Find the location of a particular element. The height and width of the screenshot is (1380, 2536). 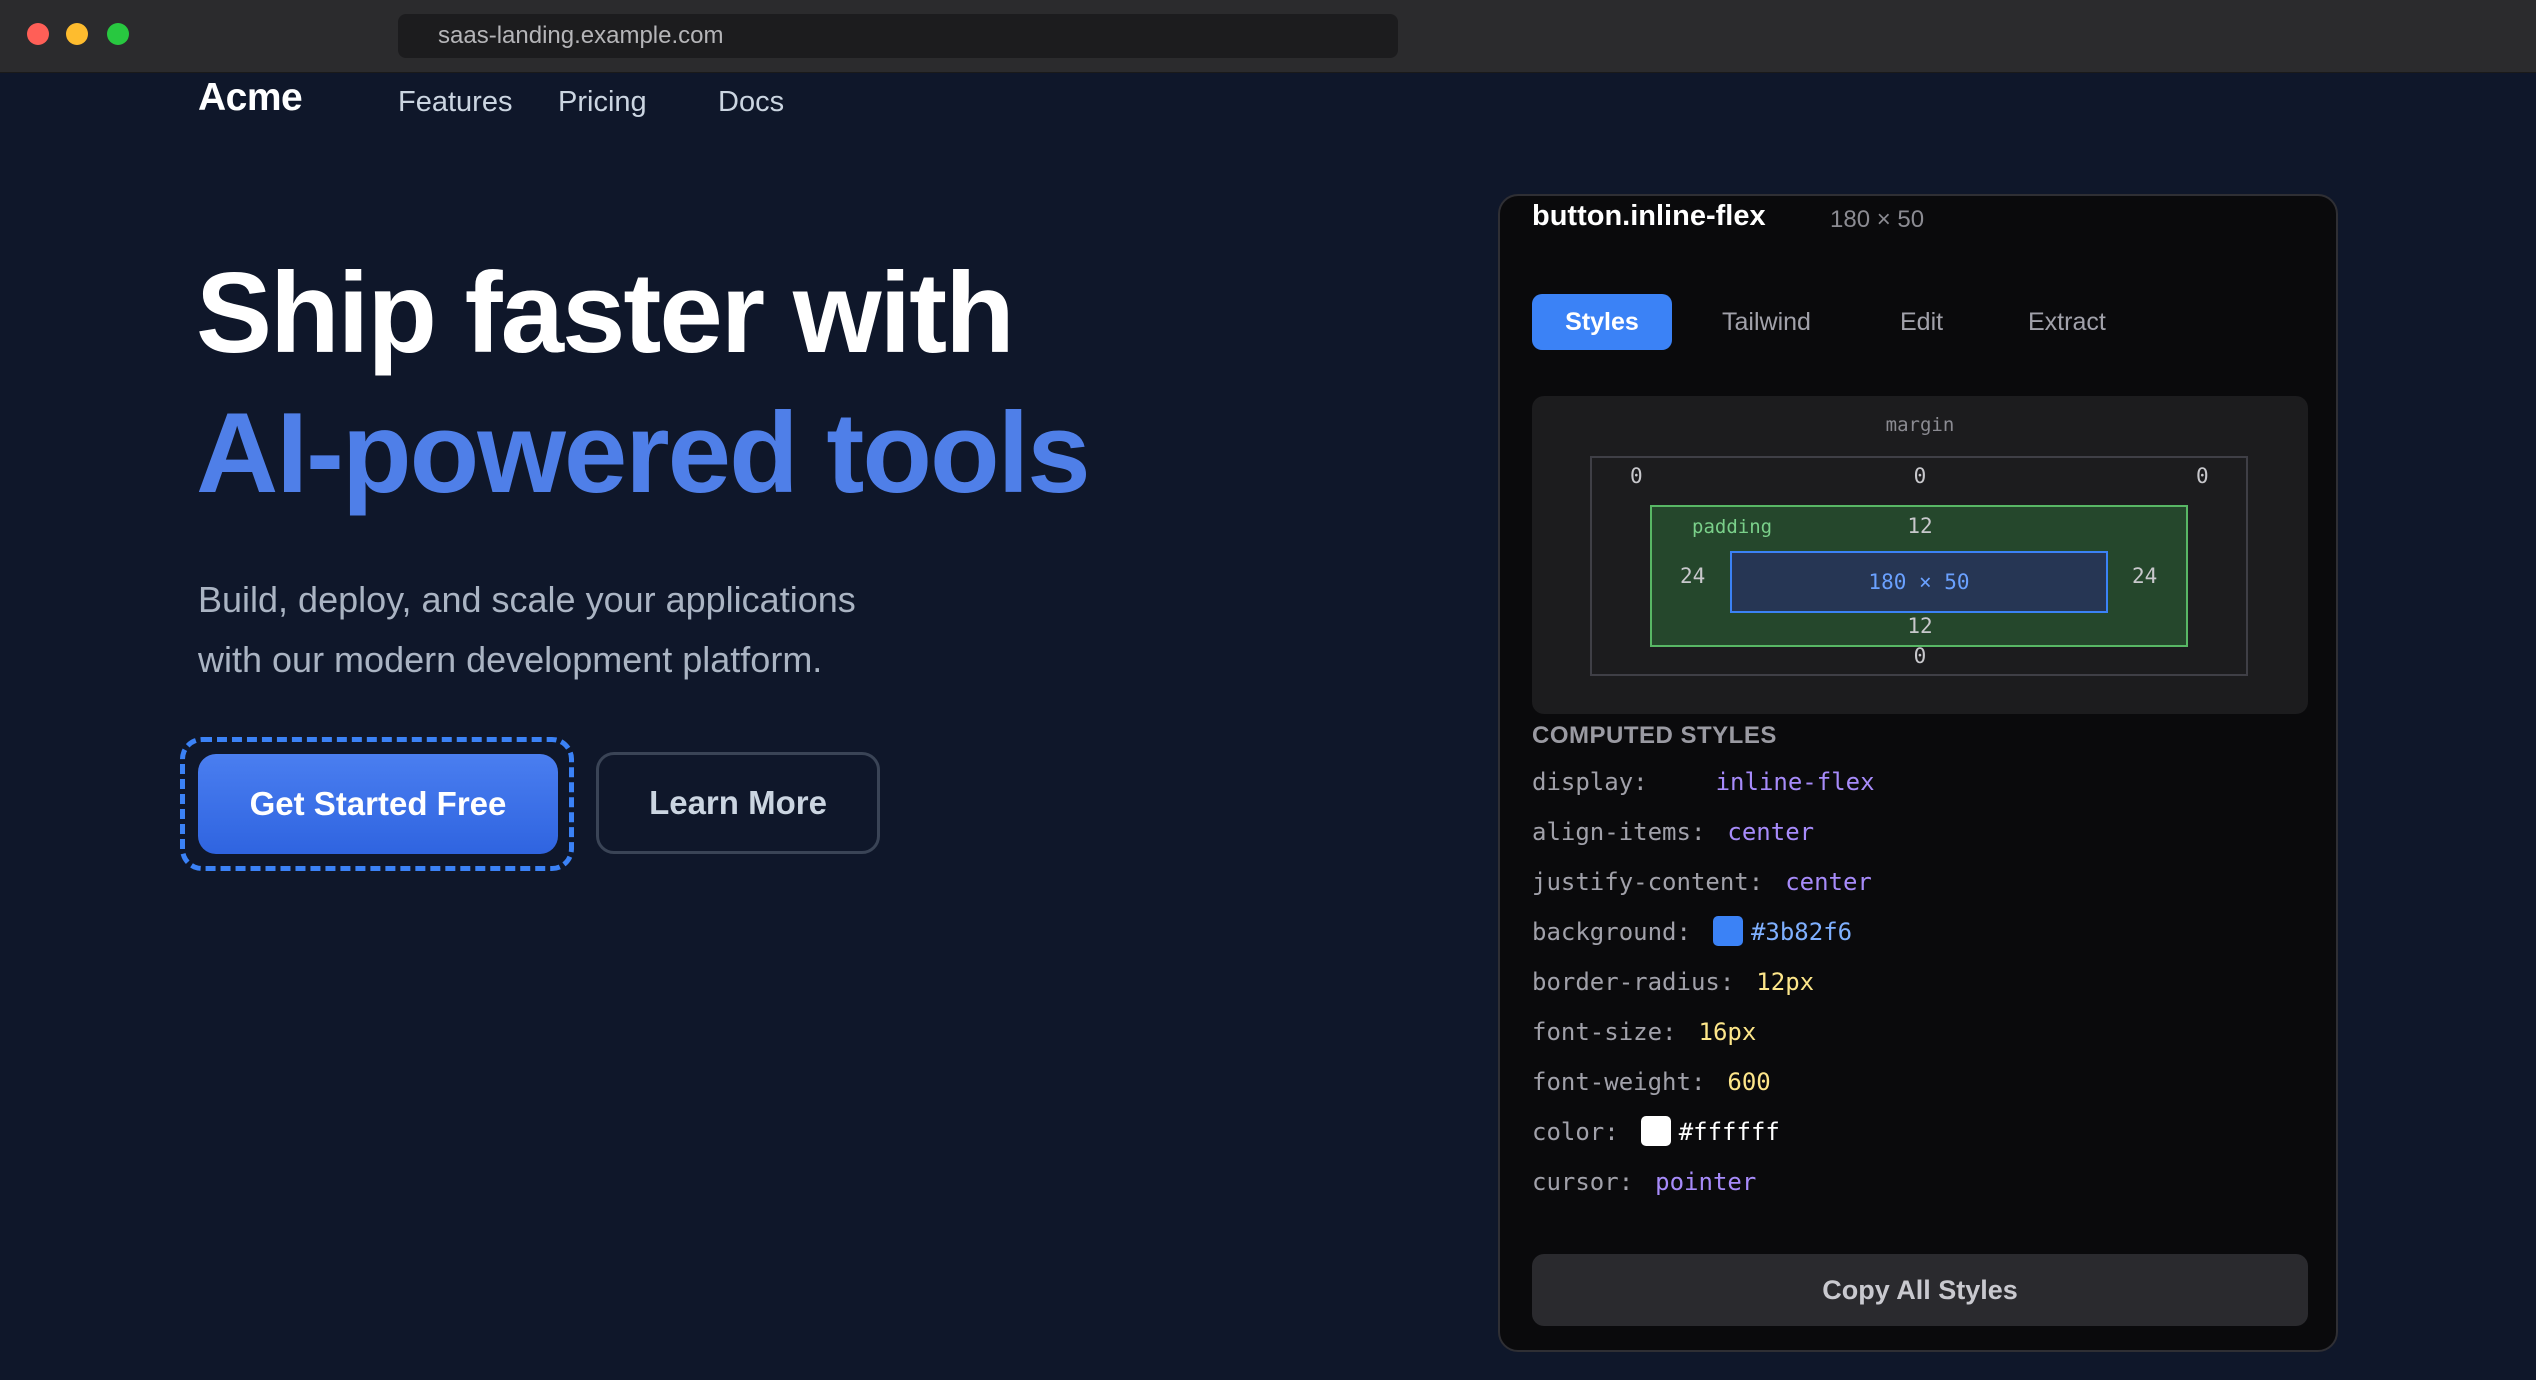

nav-link-docs: Docs is located at coordinates (751, 102).